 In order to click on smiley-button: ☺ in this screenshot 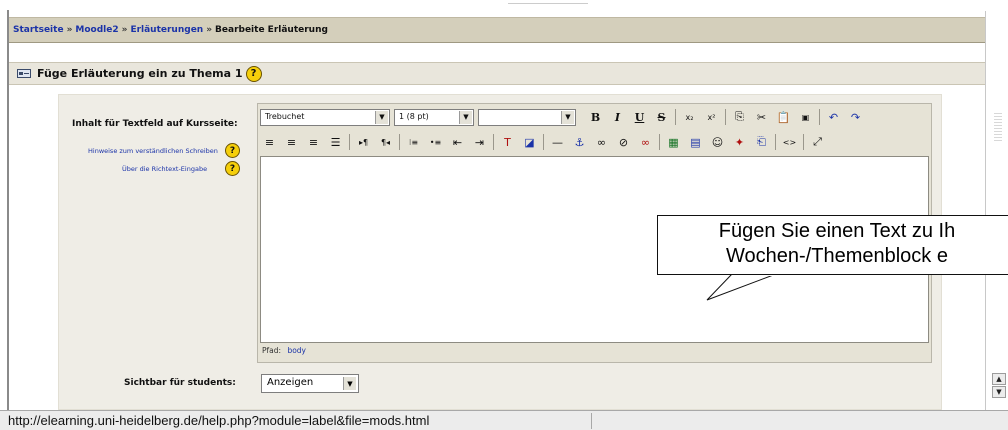, I will do `click(717, 142)`.